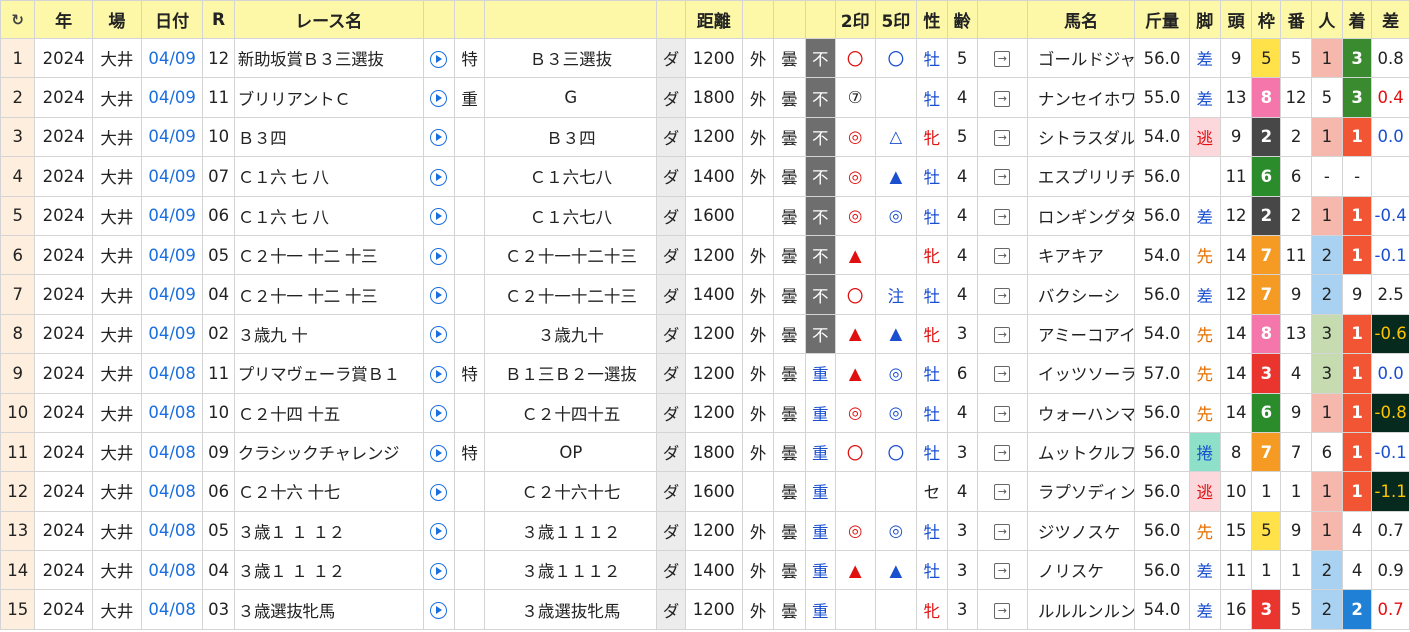 This screenshot has height=632, width=1410. What do you see at coordinates (1081, 137) in the screenshot?
I see `horse-name-cell: シトラスダル` at bounding box center [1081, 137].